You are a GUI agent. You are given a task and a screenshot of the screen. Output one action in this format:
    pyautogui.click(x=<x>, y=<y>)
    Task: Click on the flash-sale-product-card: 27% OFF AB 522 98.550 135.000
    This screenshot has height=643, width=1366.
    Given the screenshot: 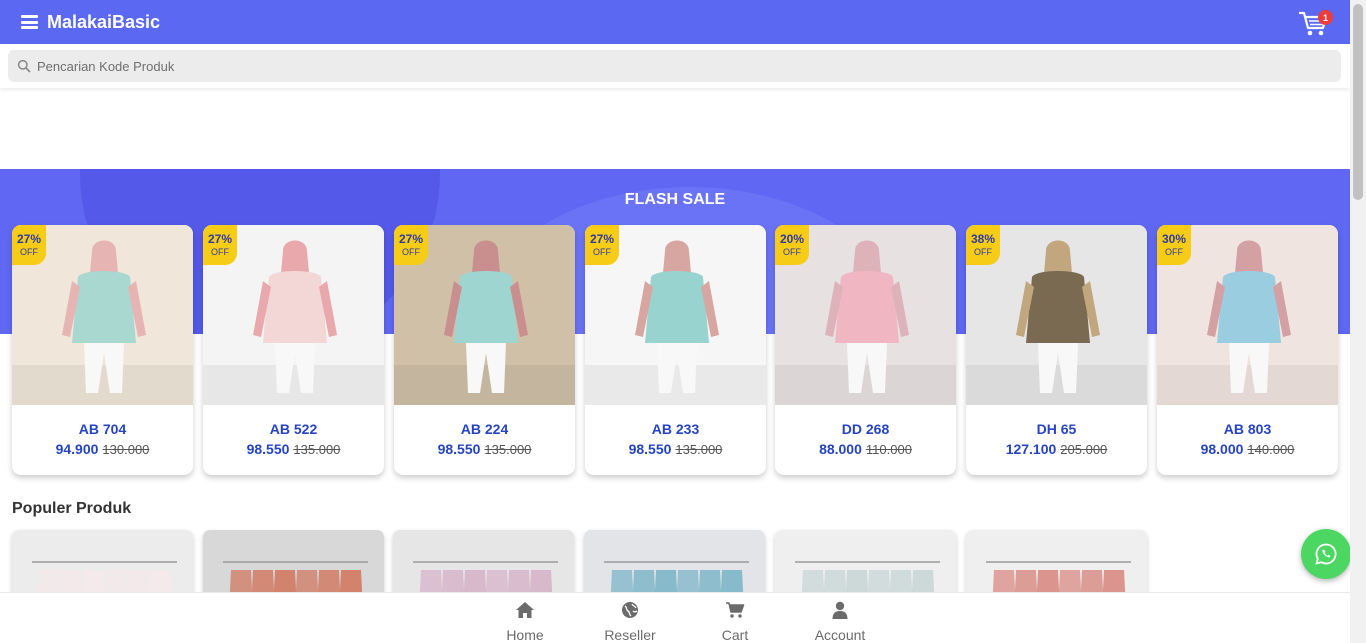 What is the action you would take?
    pyautogui.click(x=293, y=350)
    